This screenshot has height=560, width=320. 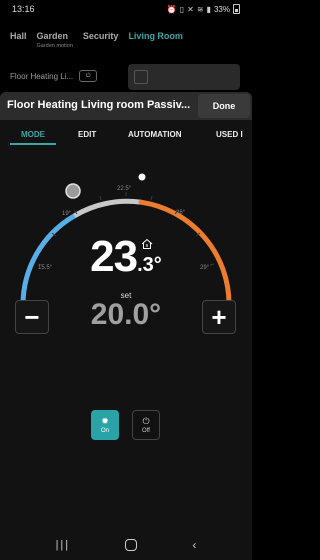 I want to click on room-tab-security: Security, so click(x=101, y=31).